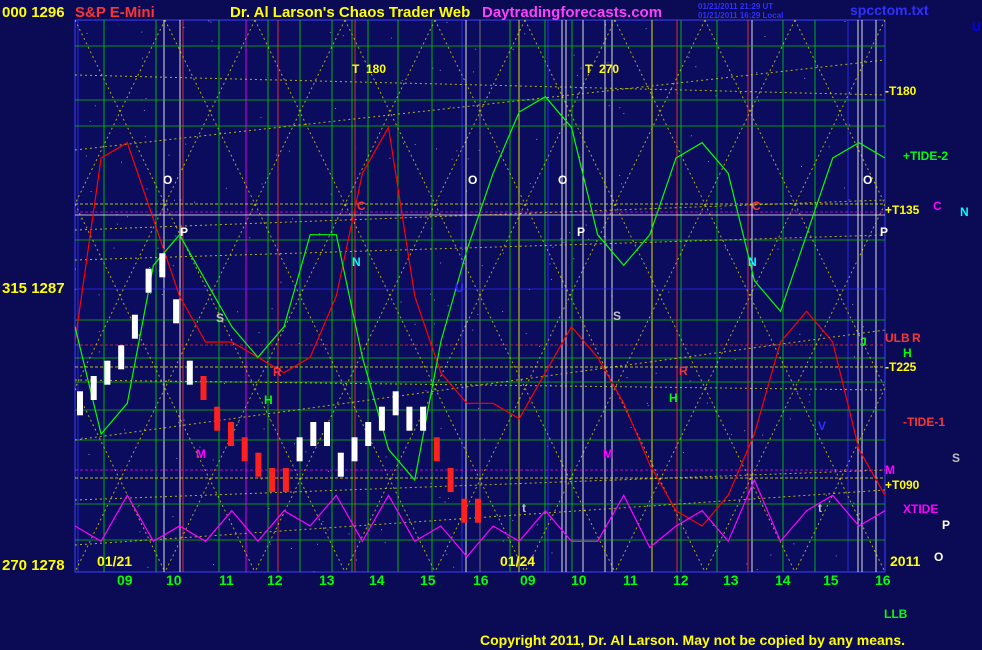 The width and height of the screenshot is (982, 650). What do you see at coordinates (361, 206) in the screenshot?
I see `planet-marker: C` at bounding box center [361, 206].